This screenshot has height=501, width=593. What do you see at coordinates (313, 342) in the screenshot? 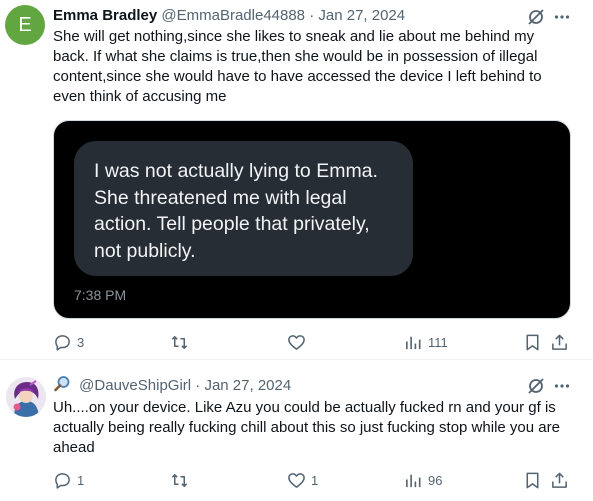
I see `tweet-actions: 3 111` at bounding box center [313, 342].